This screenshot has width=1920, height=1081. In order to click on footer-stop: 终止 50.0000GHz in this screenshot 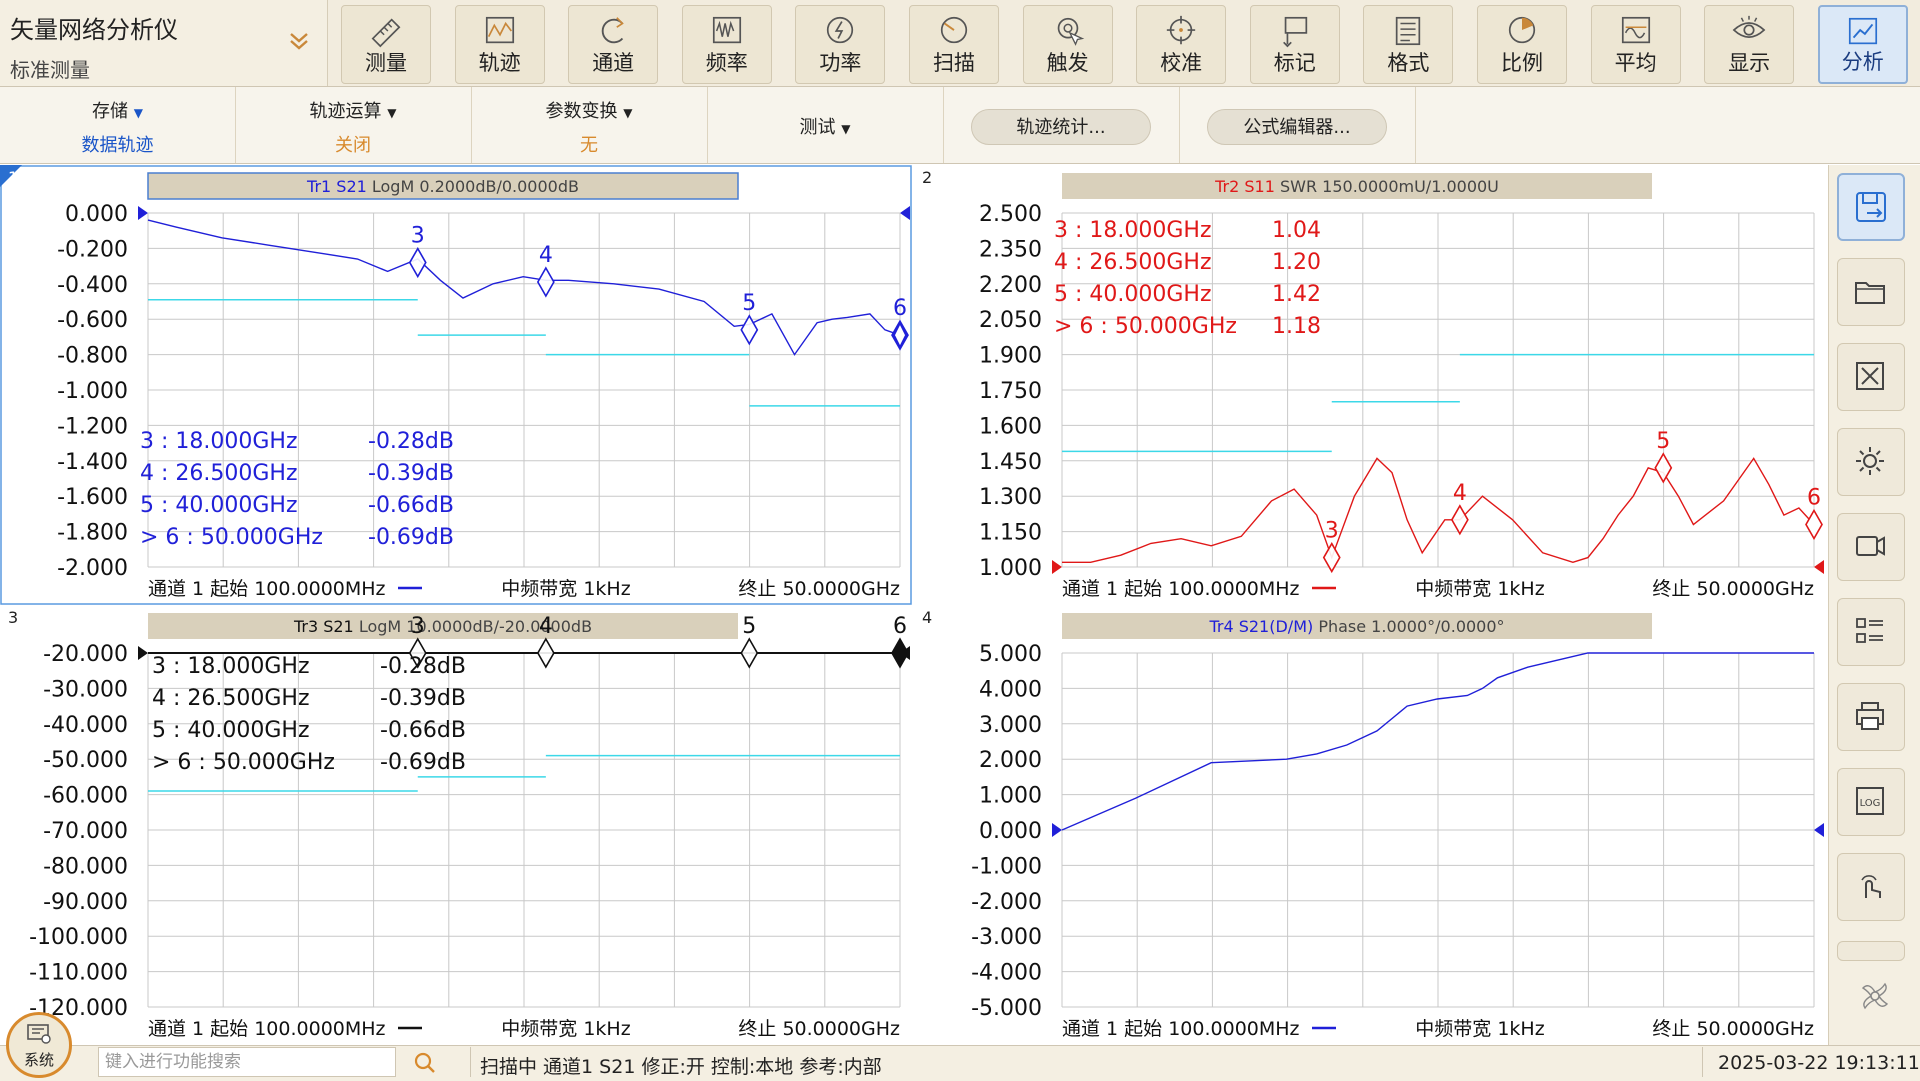, I will do `click(1733, 589)`.